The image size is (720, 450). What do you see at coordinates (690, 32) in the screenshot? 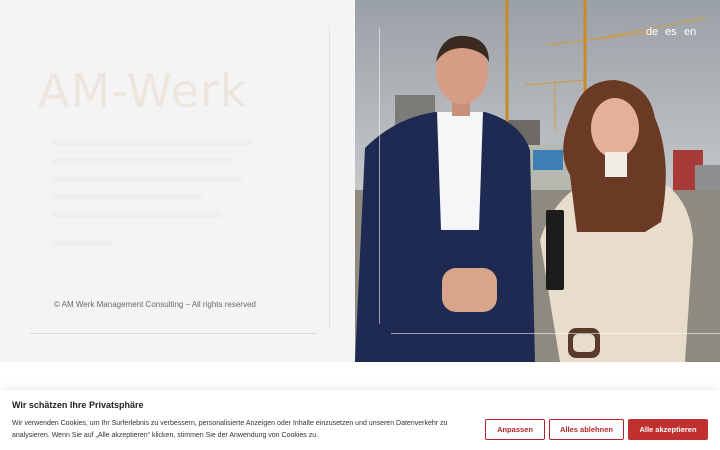
I see `language-link-en: en` at bounding box center [690, 32].